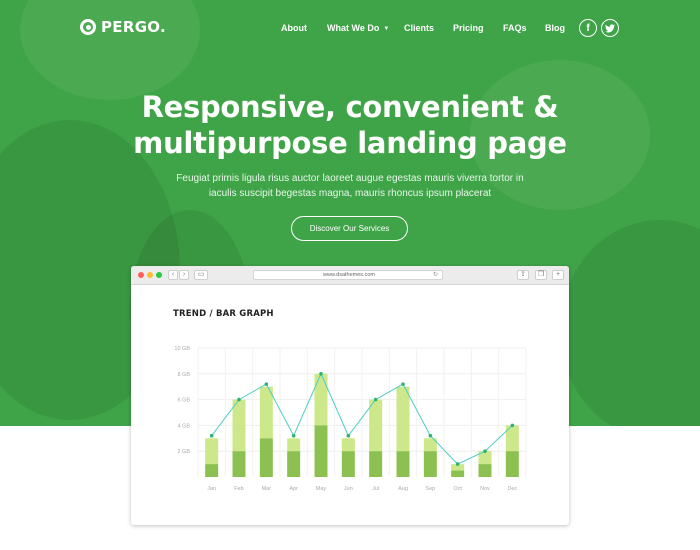 The image size is (700, 550). Describe the element at coordinates (515, 28) in the screenshot. I see `nav-faqs: FAQs` at that location.